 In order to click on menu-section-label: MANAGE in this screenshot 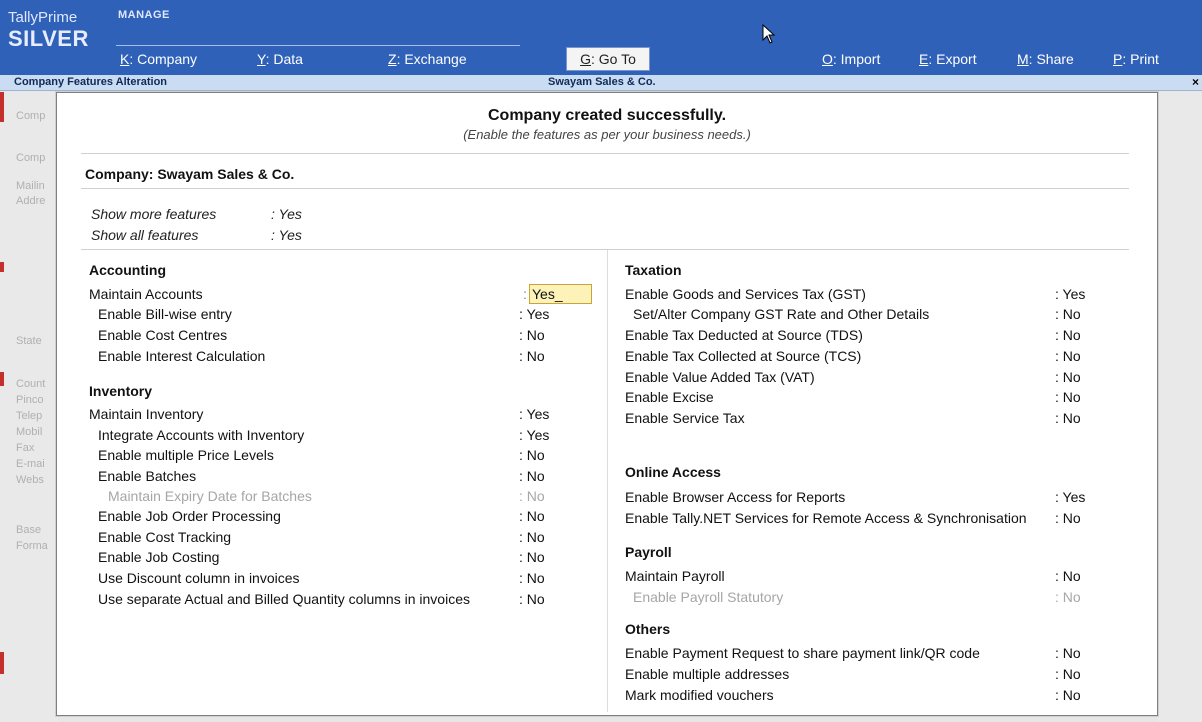, I will do `click(144, 15)`.